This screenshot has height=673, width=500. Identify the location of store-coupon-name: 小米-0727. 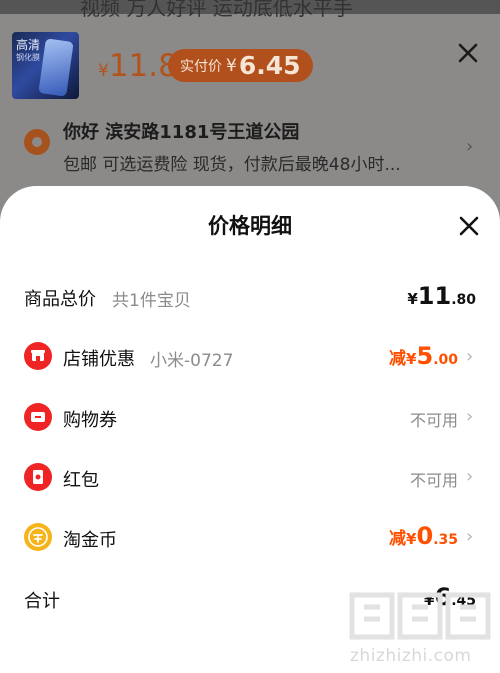
(192, 361).